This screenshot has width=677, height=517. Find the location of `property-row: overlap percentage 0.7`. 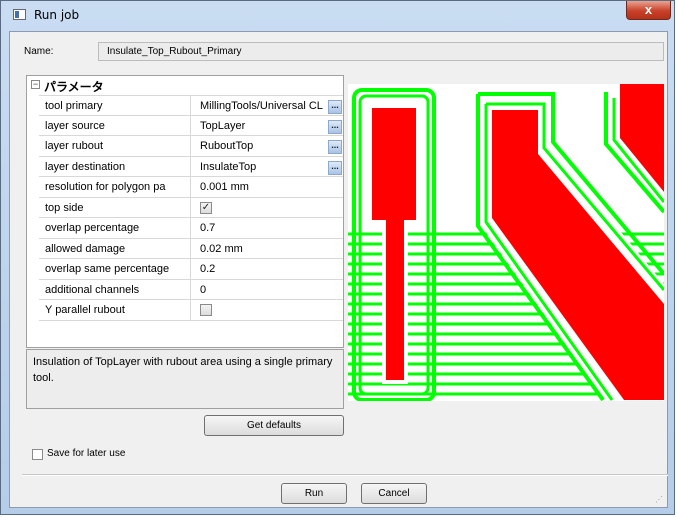

property-row: overlap percentage 0.7 is located at coordinates (191, 228).